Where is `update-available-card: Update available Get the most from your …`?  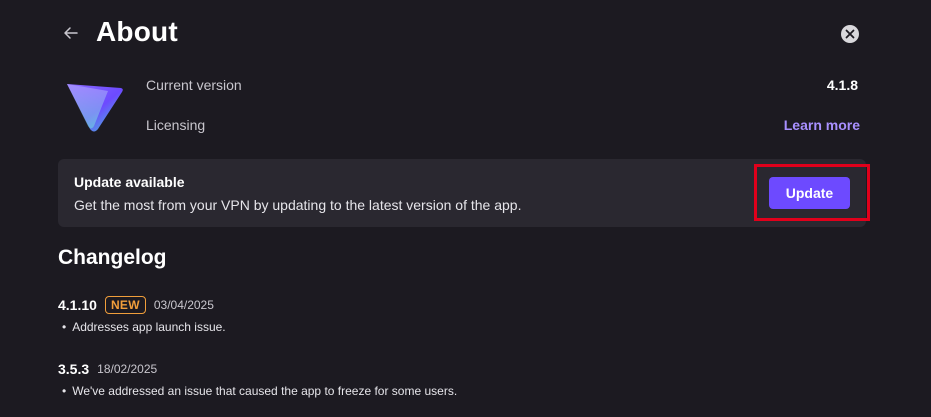 update-available-card: Update available Get the most from your … is located at coordinates (462, 193).